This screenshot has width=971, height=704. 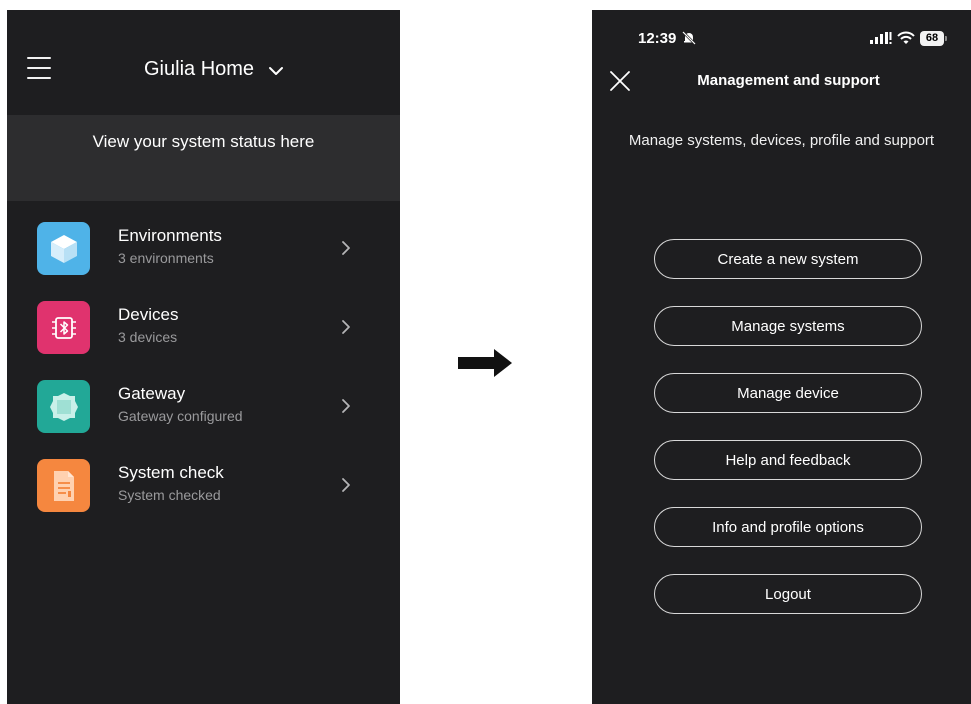 I want to click on menu-item-subtitle: System checked, so click(x=169, y=495).